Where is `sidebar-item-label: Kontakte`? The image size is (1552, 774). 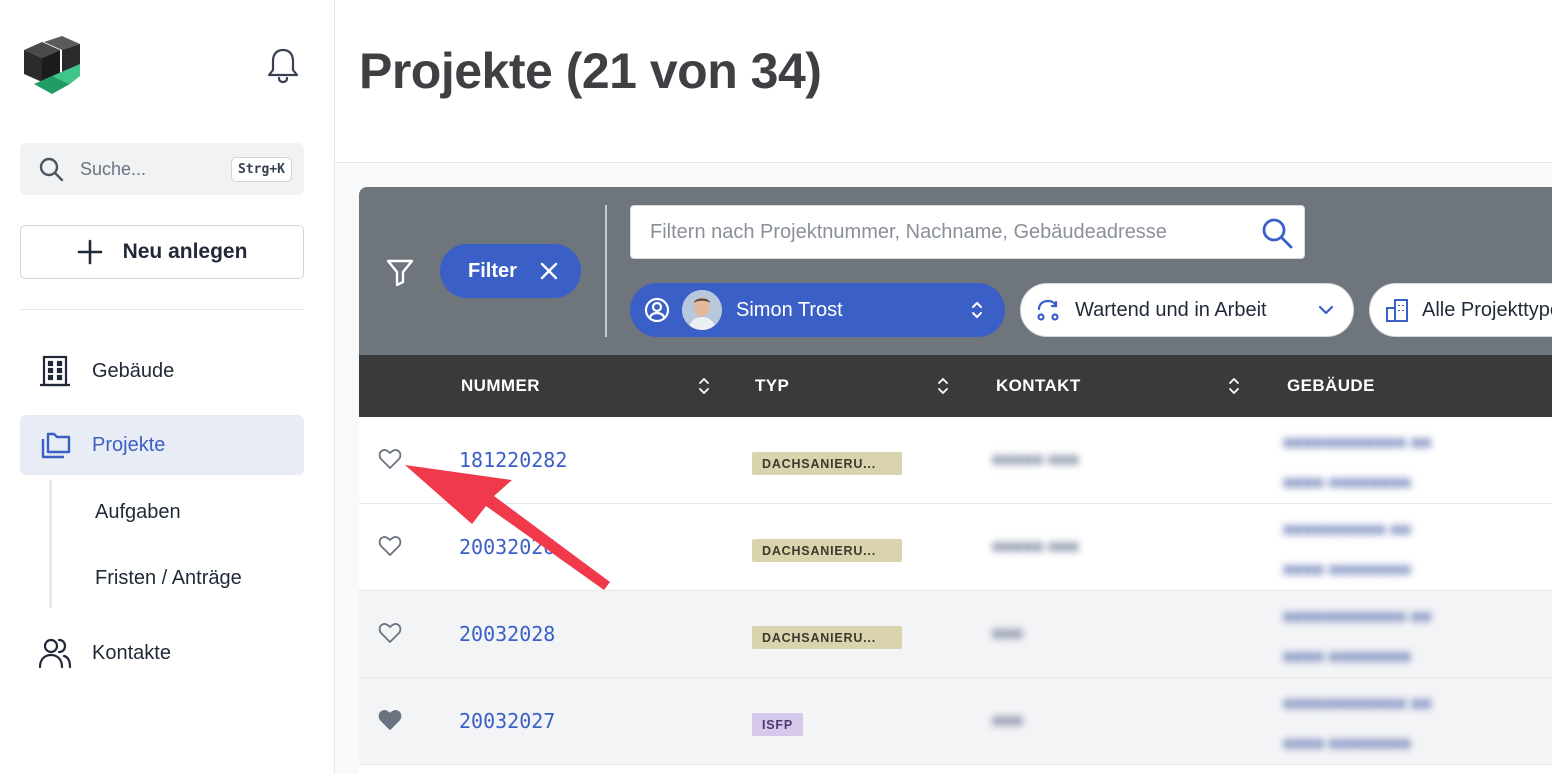 sidebar-item-label: Kontakte is located at coordinates (131, 652).